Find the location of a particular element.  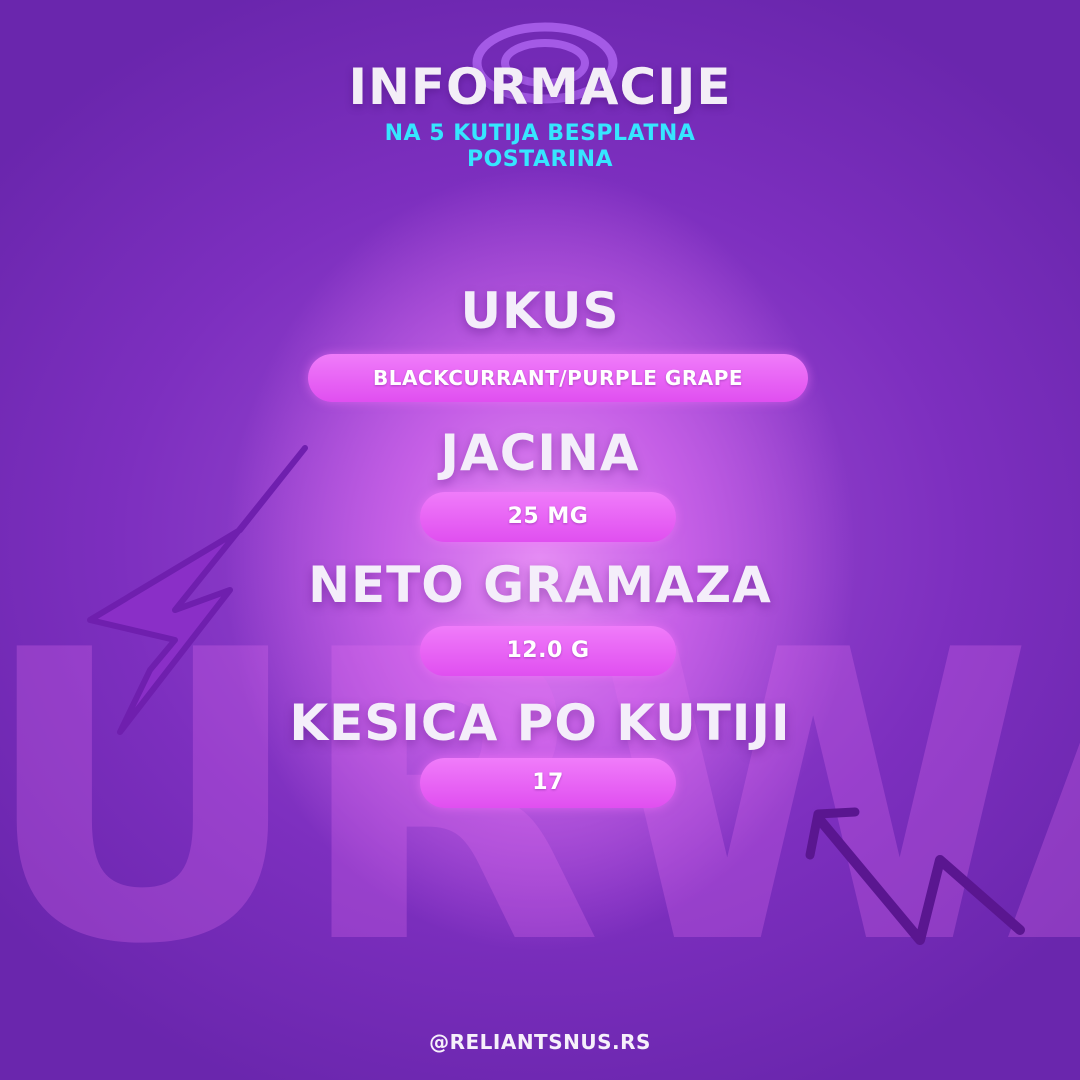

arrow-doodle-icon is located at coordinates (915, 876).